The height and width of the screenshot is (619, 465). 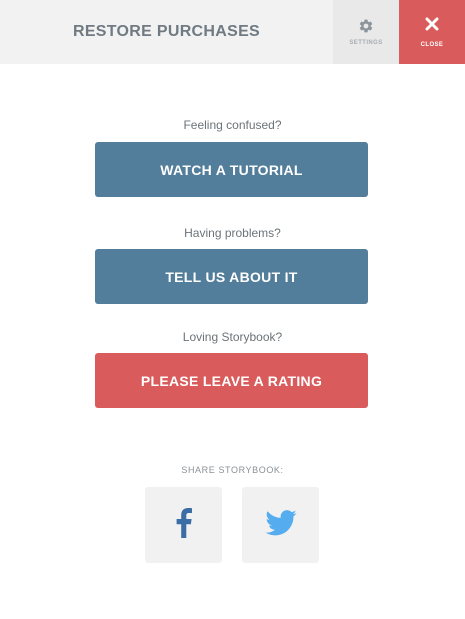 I want to click on share-facebook-button, so click(x=183, y=525).